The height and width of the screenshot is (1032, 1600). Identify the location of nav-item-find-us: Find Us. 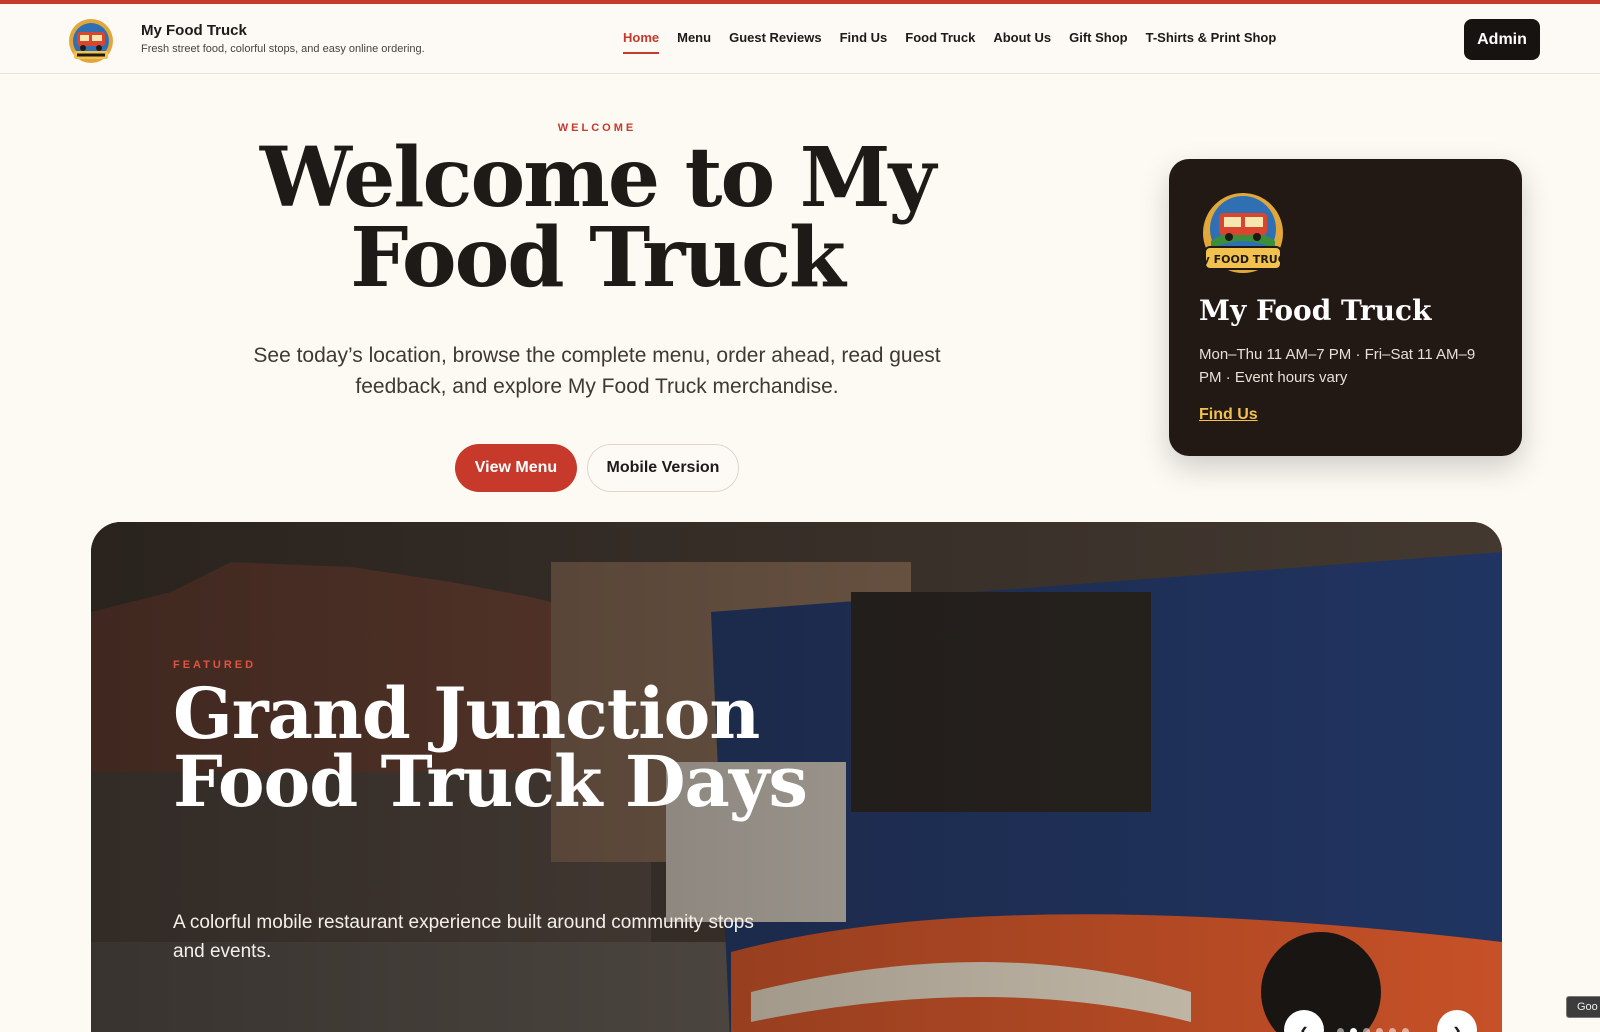
(864, 42).